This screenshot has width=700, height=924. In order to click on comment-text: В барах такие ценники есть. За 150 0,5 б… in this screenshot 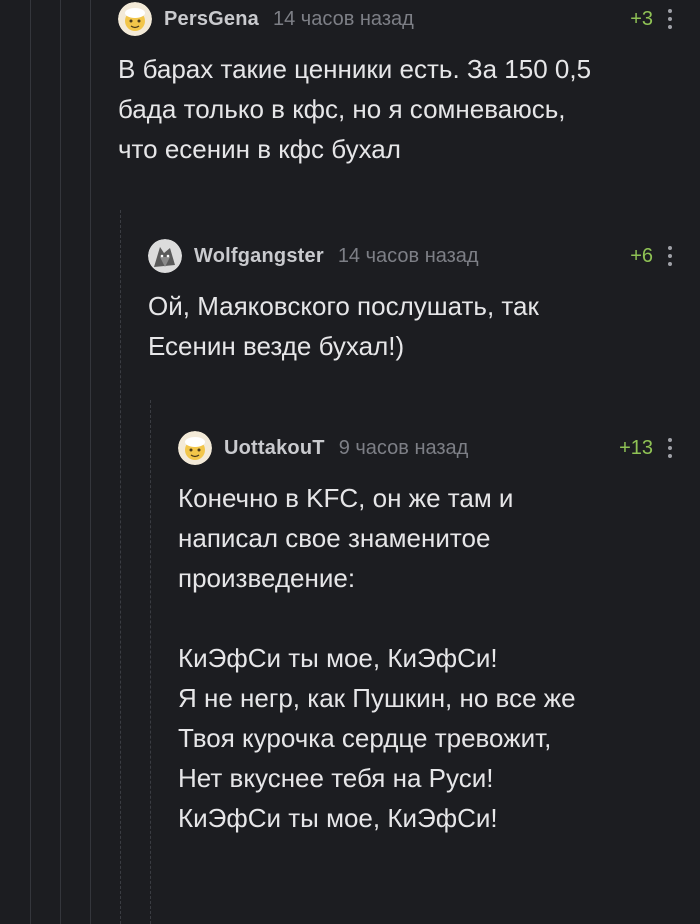, I will do `click(355, 109)`.